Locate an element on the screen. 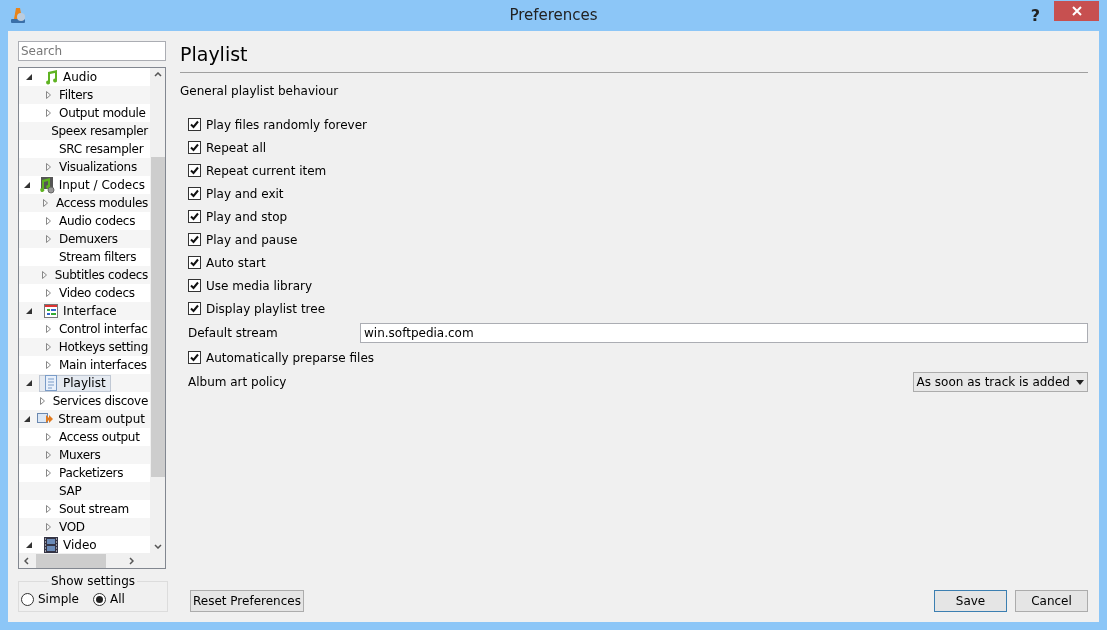  tree-item: Demuxers is located at coordinates (84, 239).